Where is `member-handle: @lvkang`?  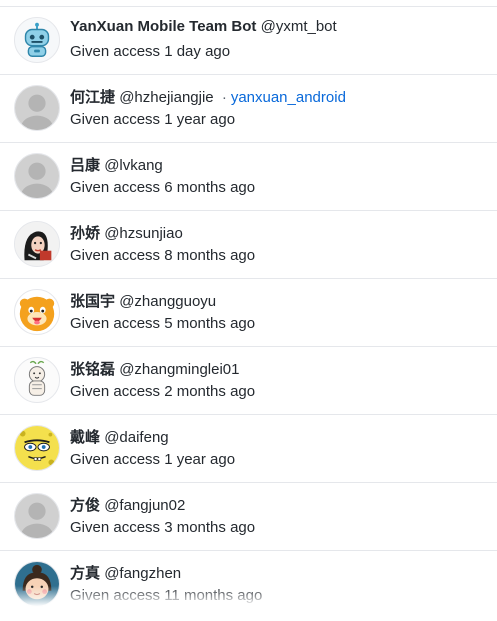 member-handle: @lvkang is located at coordinates (133, 165).